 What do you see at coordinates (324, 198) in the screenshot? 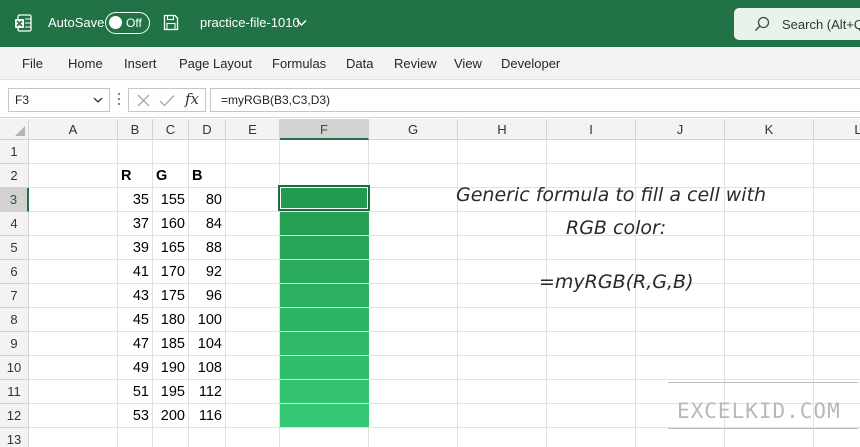
I see `active-cell-selection` at bounding box center [324, 198].